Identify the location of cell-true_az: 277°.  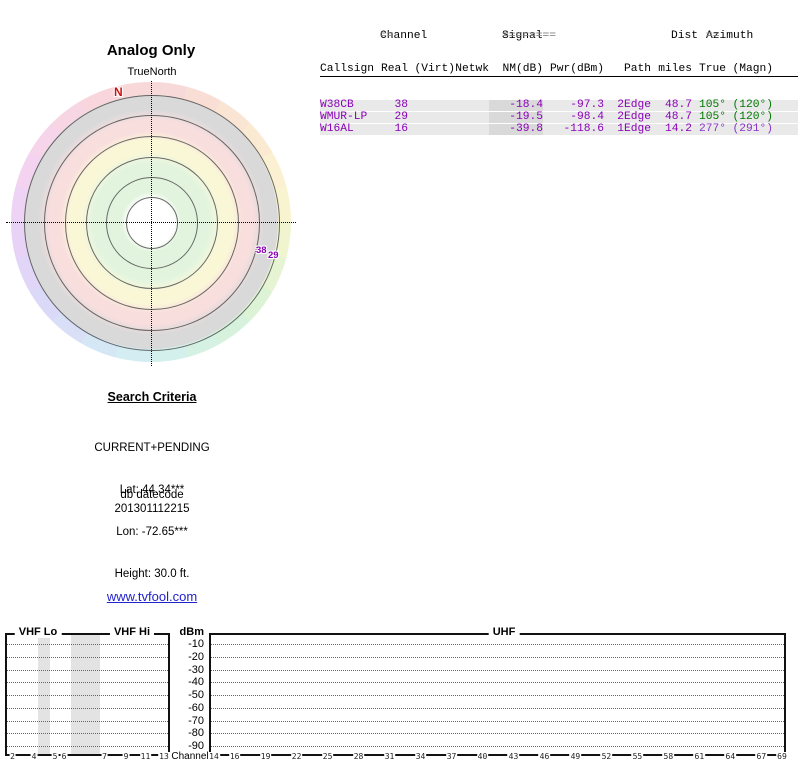
(712, 129).